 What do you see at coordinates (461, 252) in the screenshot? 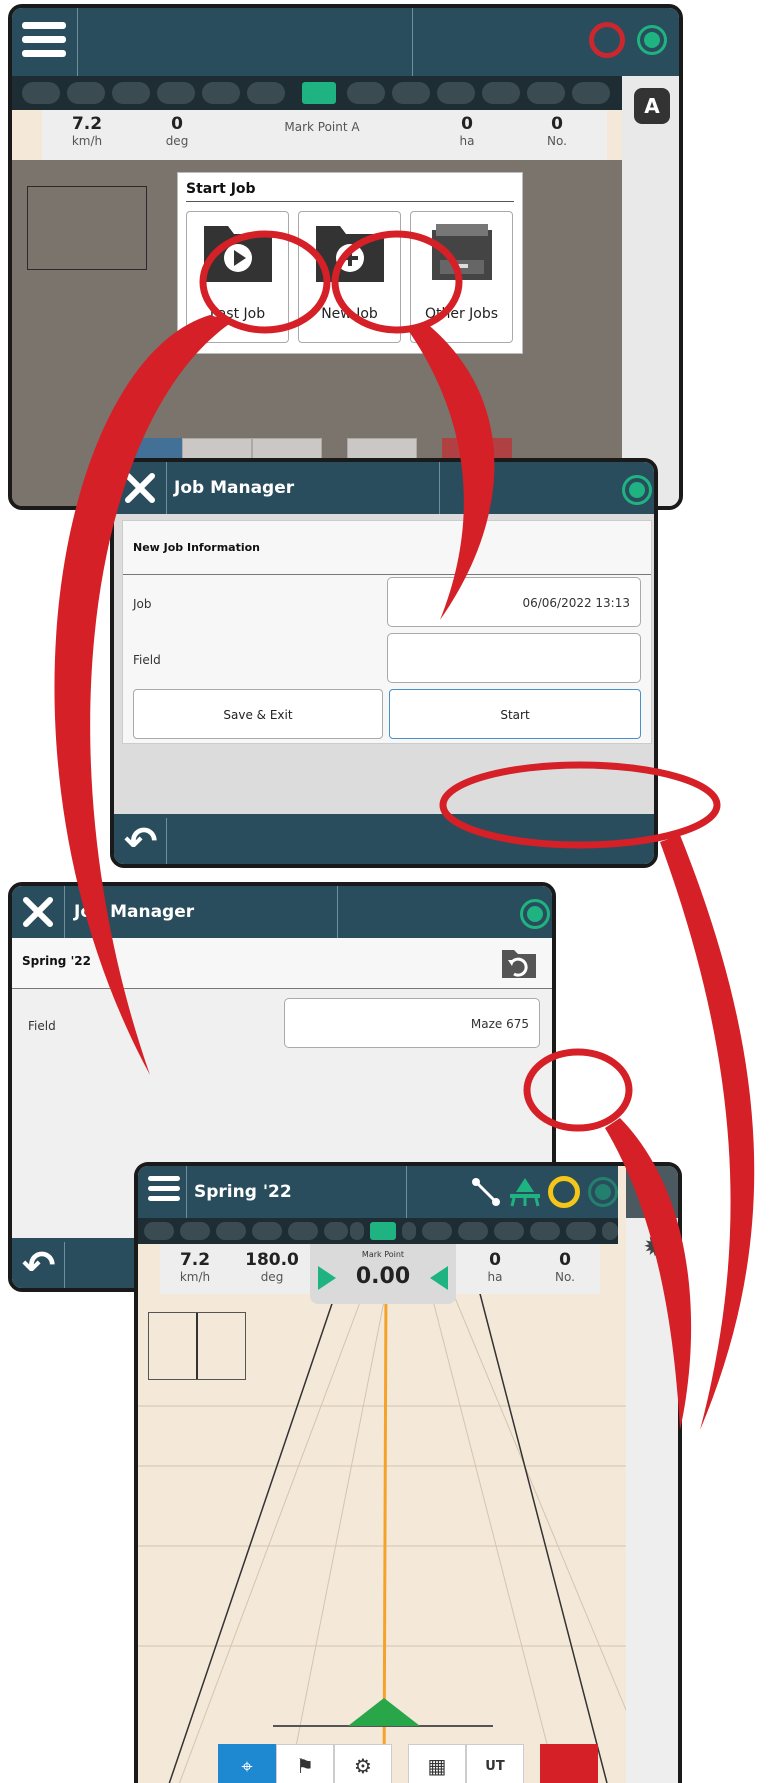
I see `file-cabinet-icon` at bounding box center [461, 252].